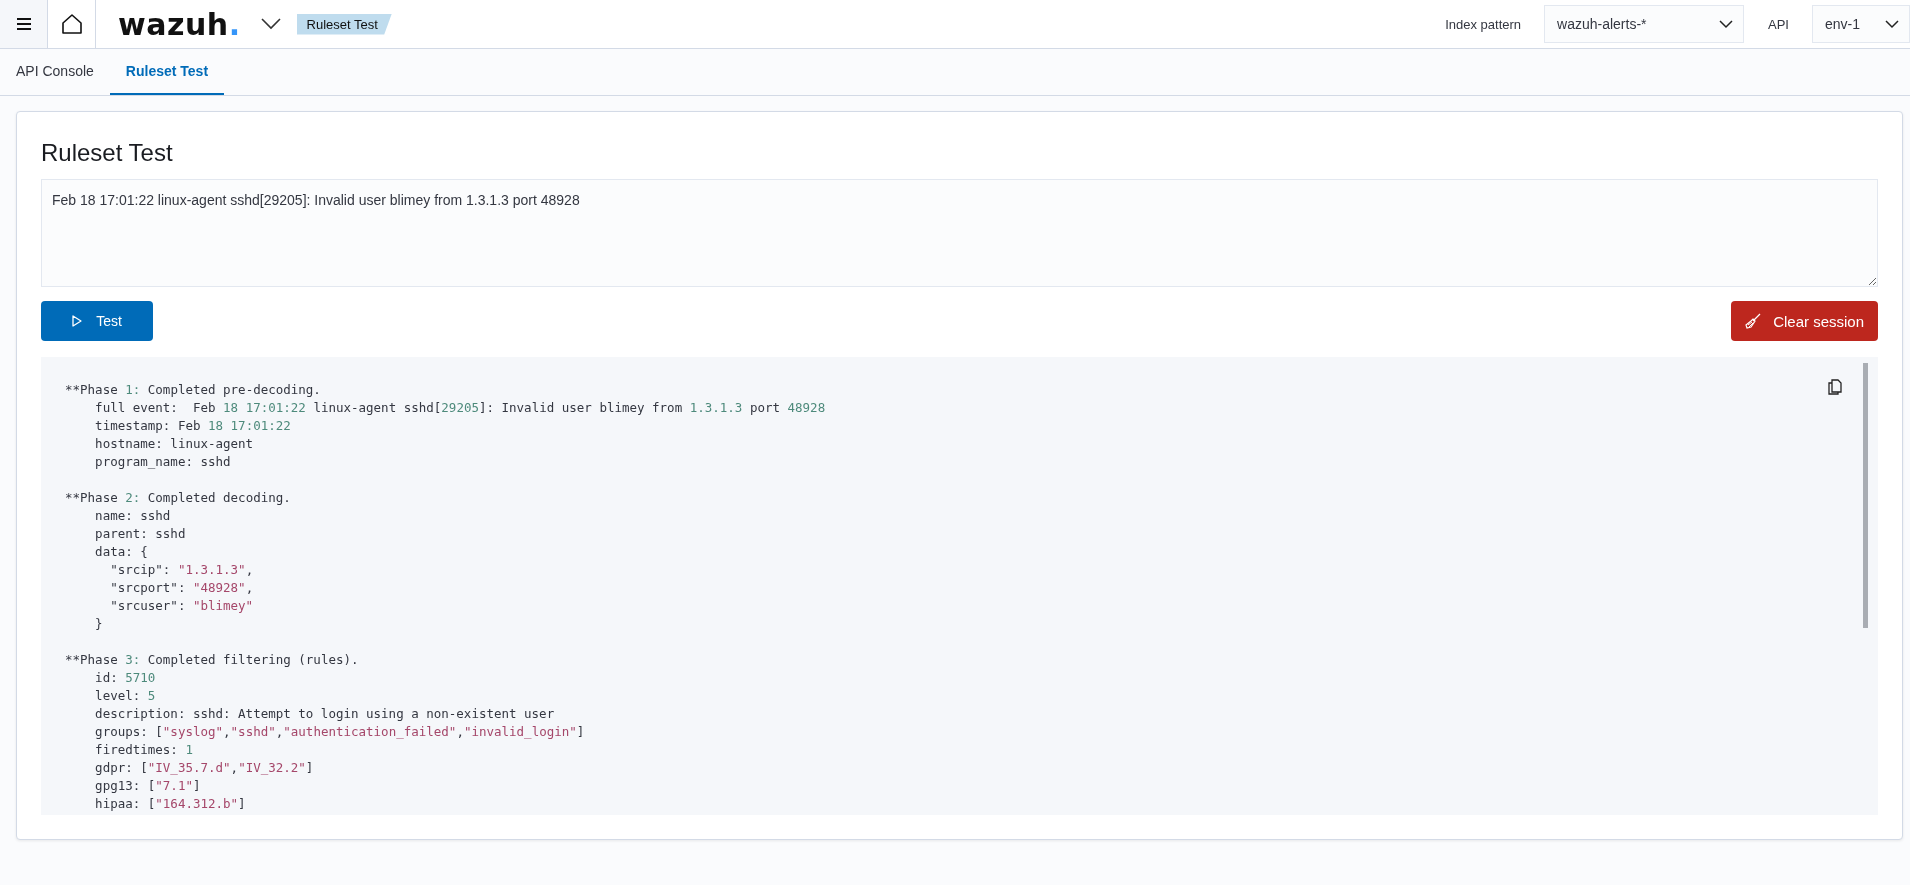  I want to click on code-line: timestamp: Feb 18 17:01:22, so click(192, 426).